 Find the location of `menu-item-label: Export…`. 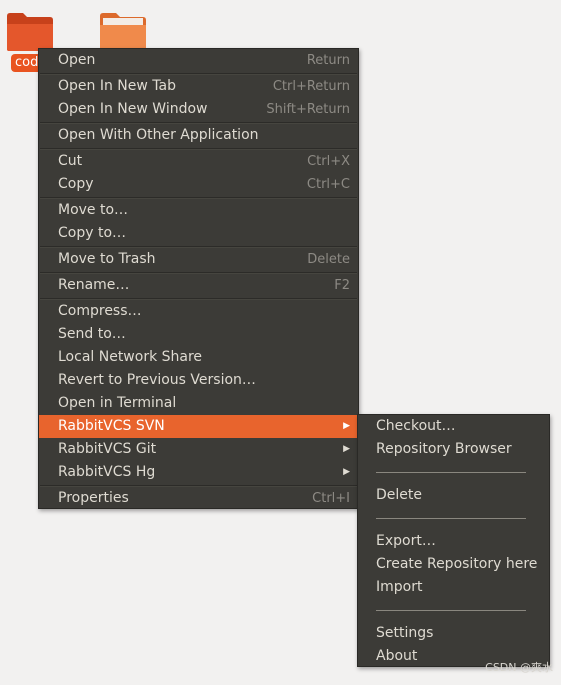

menu-item-label: Export… is located at coordinates (406, 541).